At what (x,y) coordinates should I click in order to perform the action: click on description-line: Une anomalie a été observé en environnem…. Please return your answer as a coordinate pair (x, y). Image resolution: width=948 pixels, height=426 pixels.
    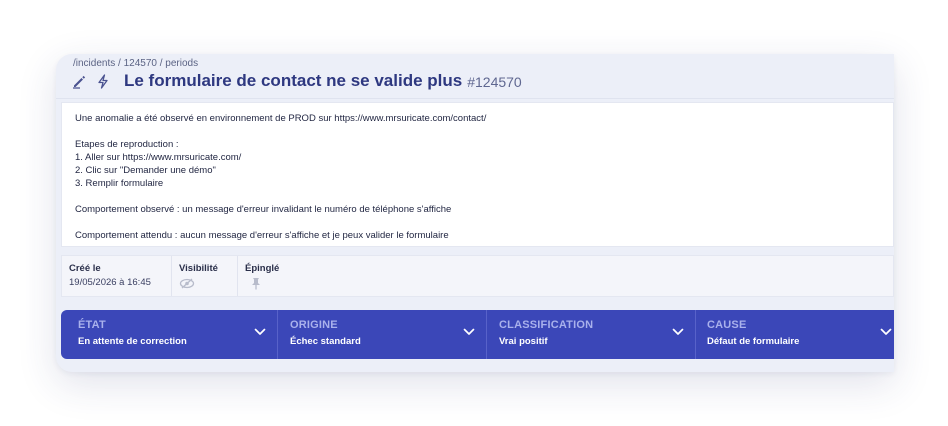
    Looking at the image, I should click on (281, 118).